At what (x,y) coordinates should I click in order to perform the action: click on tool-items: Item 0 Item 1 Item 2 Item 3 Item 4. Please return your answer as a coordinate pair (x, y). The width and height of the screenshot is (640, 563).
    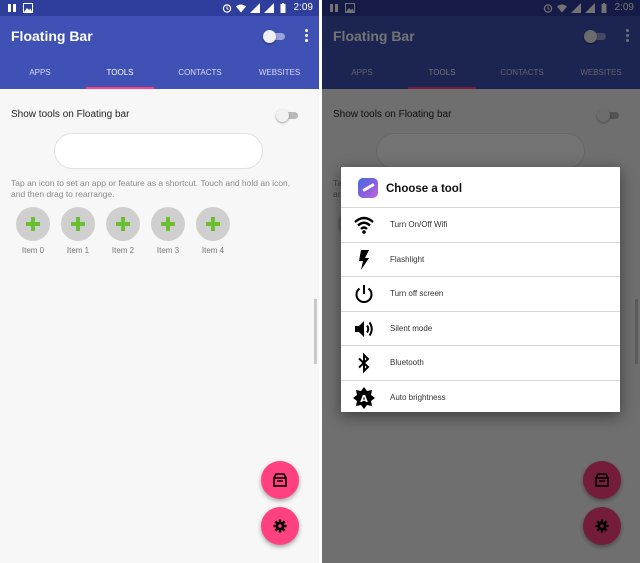
    Looking at the image, I should click on (128, 231).